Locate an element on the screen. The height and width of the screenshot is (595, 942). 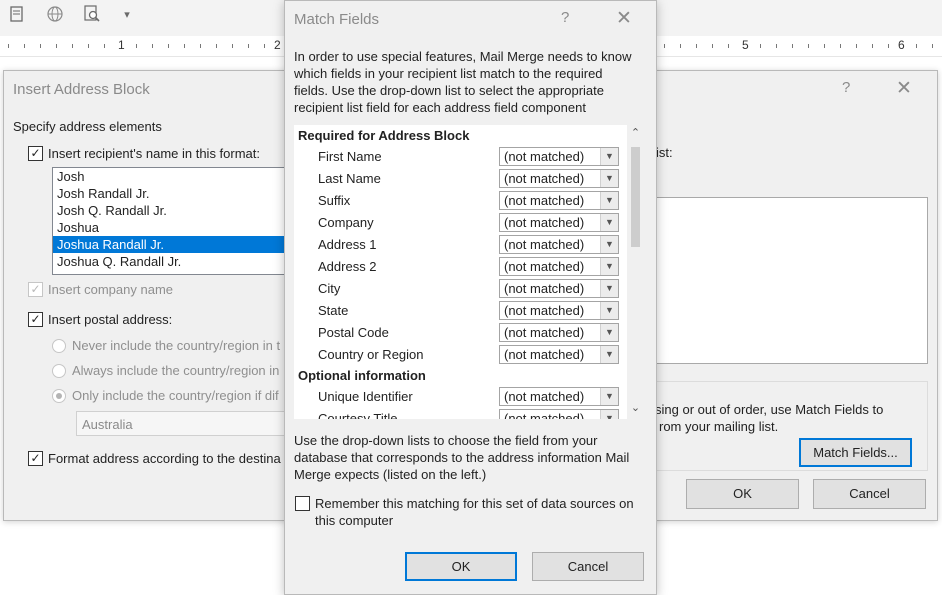
insert-name-checkbox: ✓ is located at coordinates (35, 153).